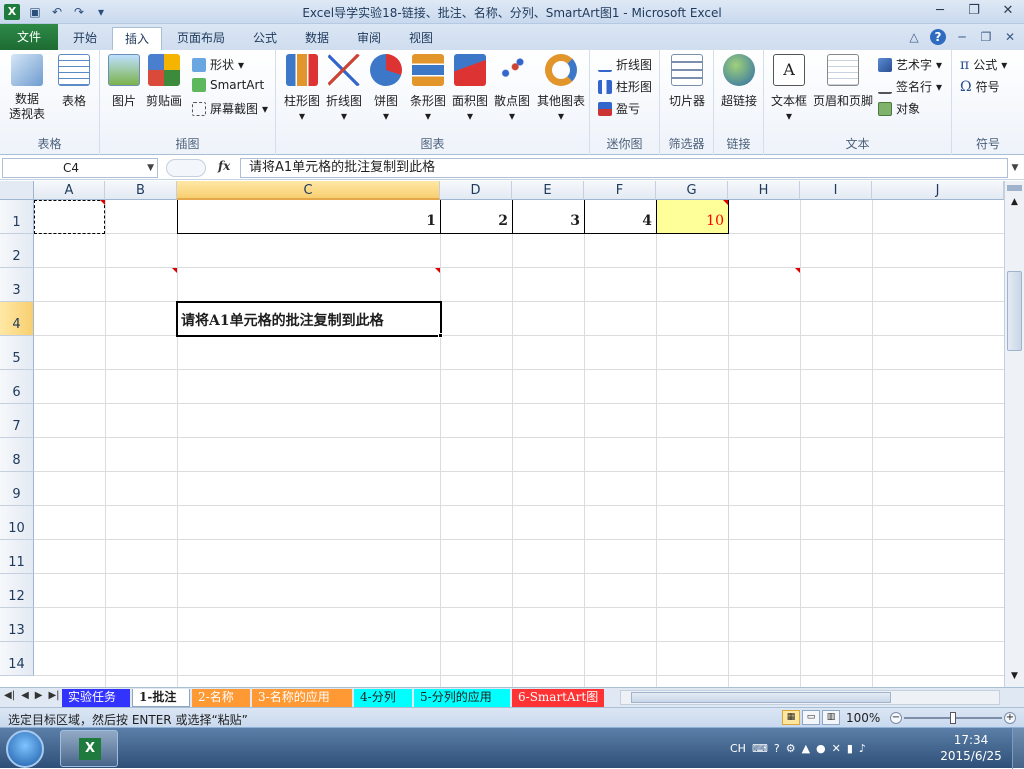 The image size is (1024, 769). Describe the element at coordinates (850, 748) in the screenshot. I see `signal-icon: ▮` at that location.